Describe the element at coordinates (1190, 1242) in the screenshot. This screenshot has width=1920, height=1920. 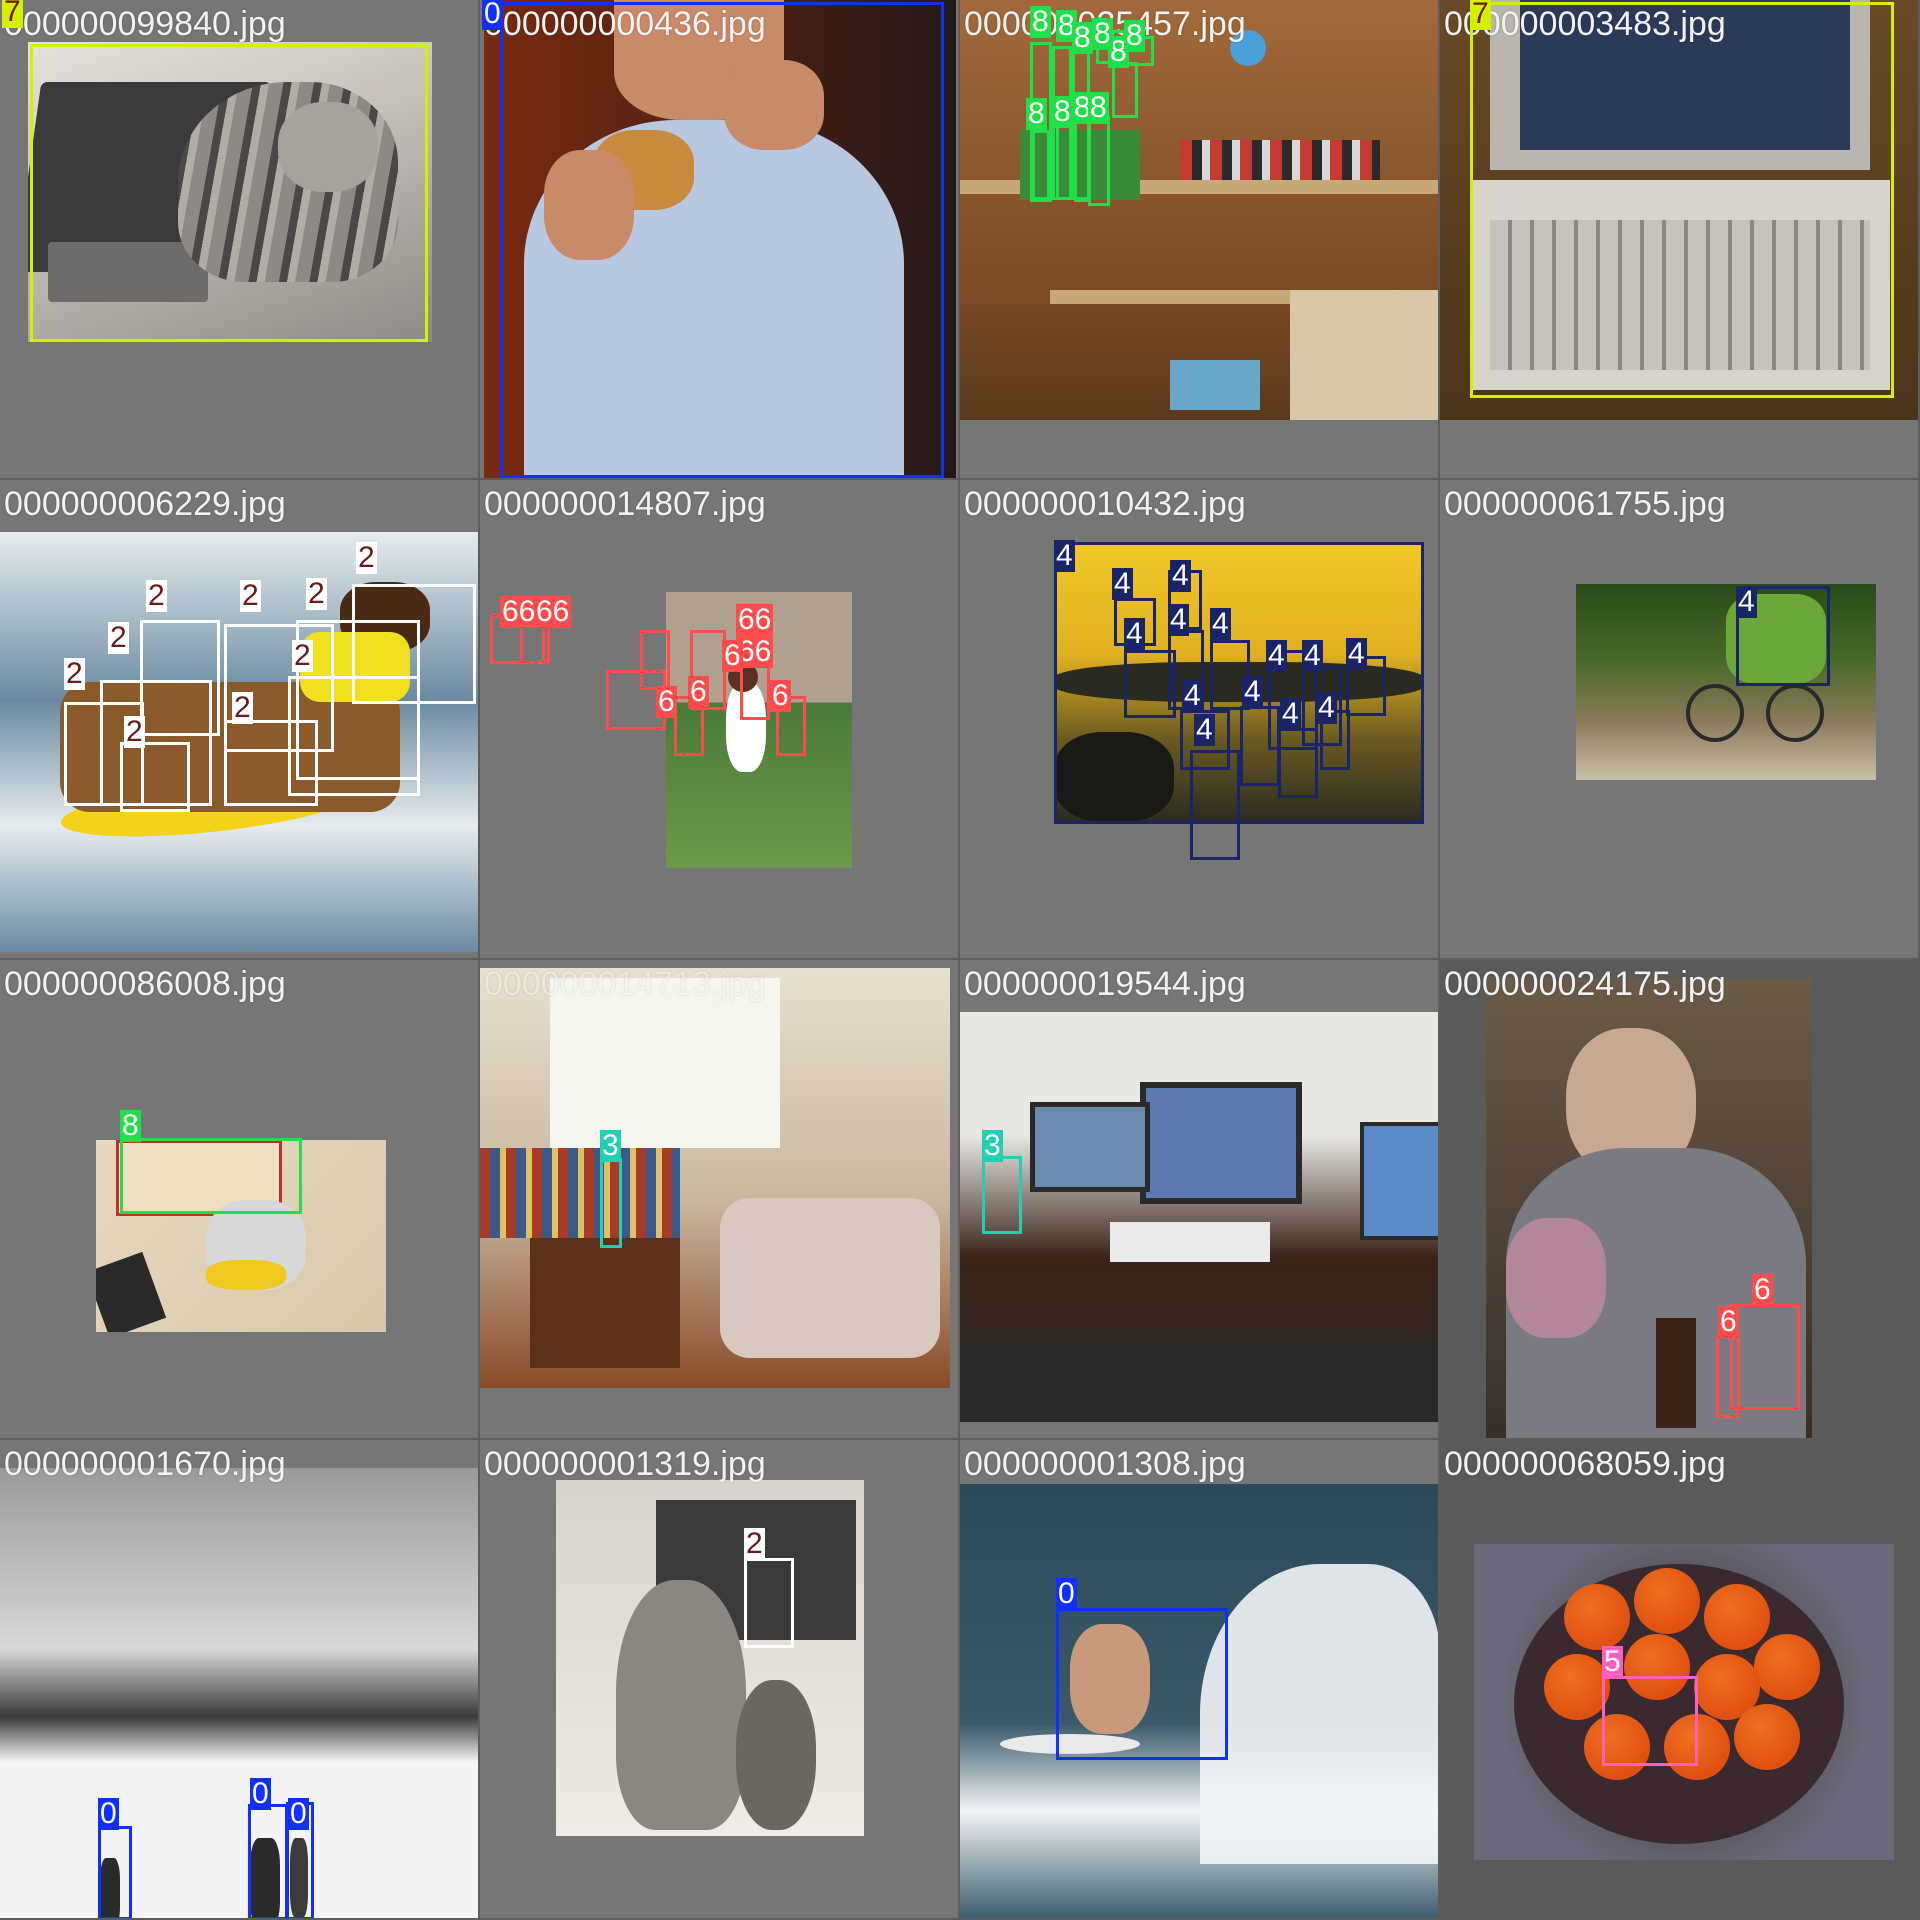
I see `keyboard` at that location.